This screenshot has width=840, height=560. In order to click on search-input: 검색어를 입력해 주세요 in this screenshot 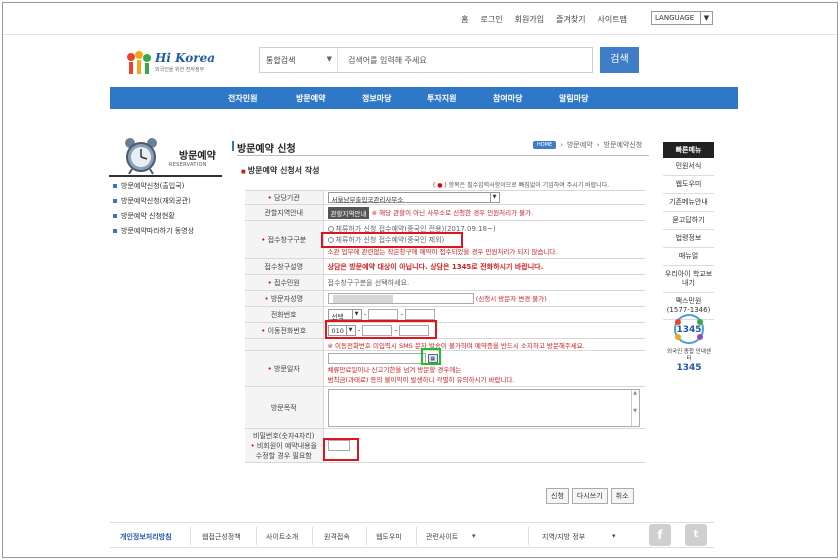, I will do `click(387, 60)`.